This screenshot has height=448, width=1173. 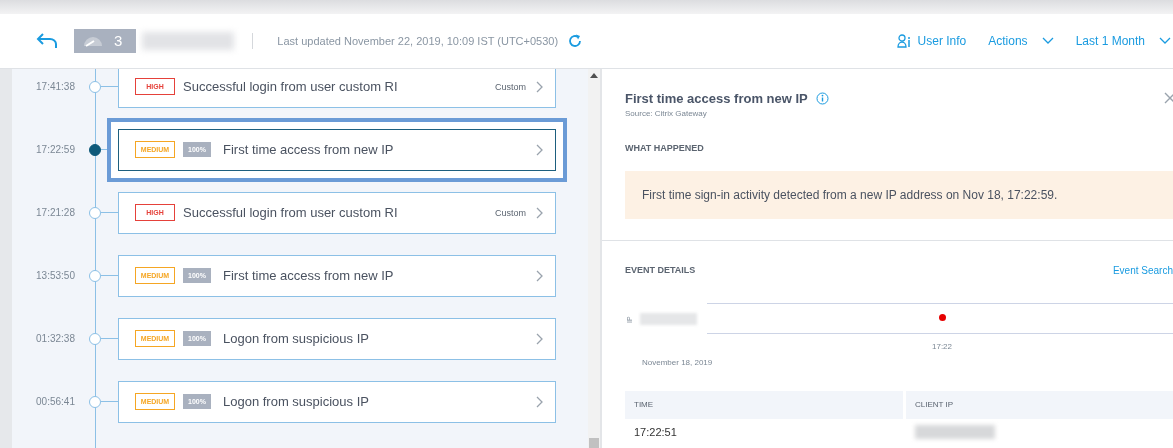 I want to click on close-icon, so click(x=1168, y=98).